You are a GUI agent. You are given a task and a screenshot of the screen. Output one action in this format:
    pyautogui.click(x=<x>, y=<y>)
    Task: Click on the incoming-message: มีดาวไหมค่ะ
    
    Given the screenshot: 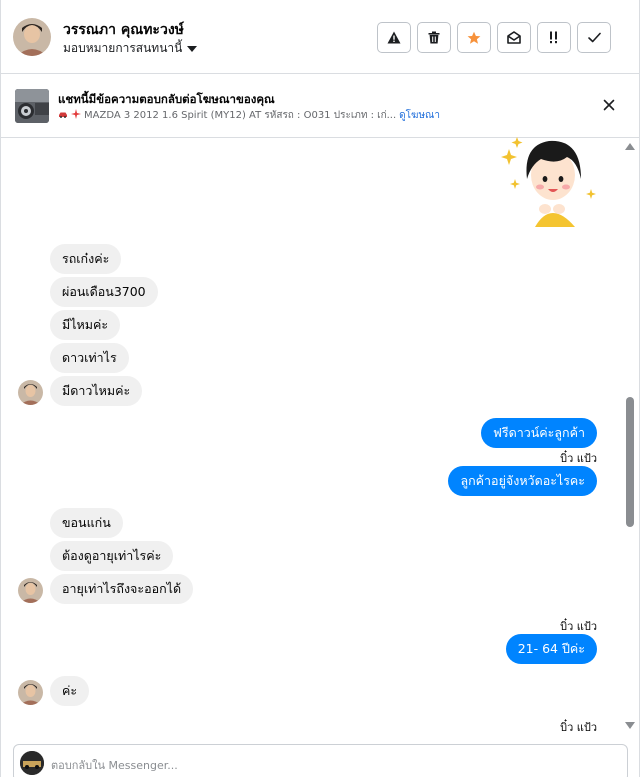 What is the action you would take?
    pyautogui.click(x=96, y=391)
    